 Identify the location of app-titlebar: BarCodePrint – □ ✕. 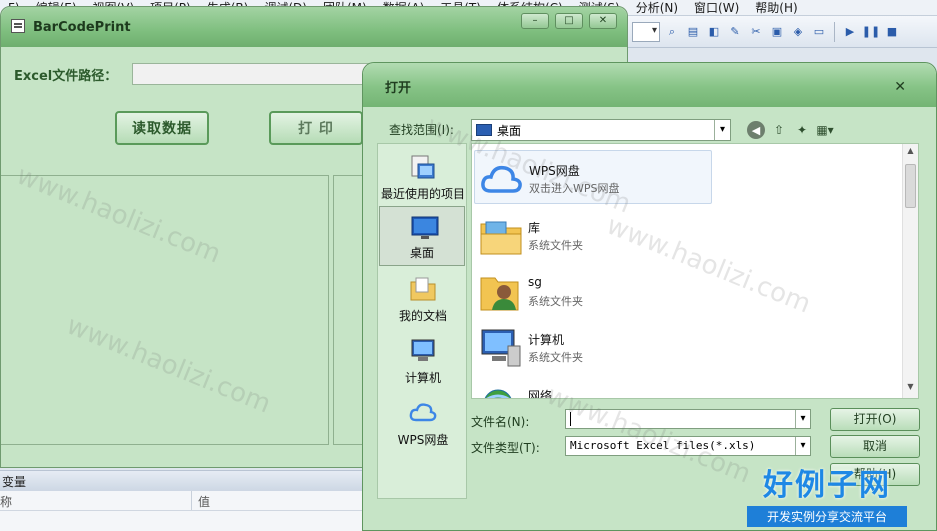
(314, 27).